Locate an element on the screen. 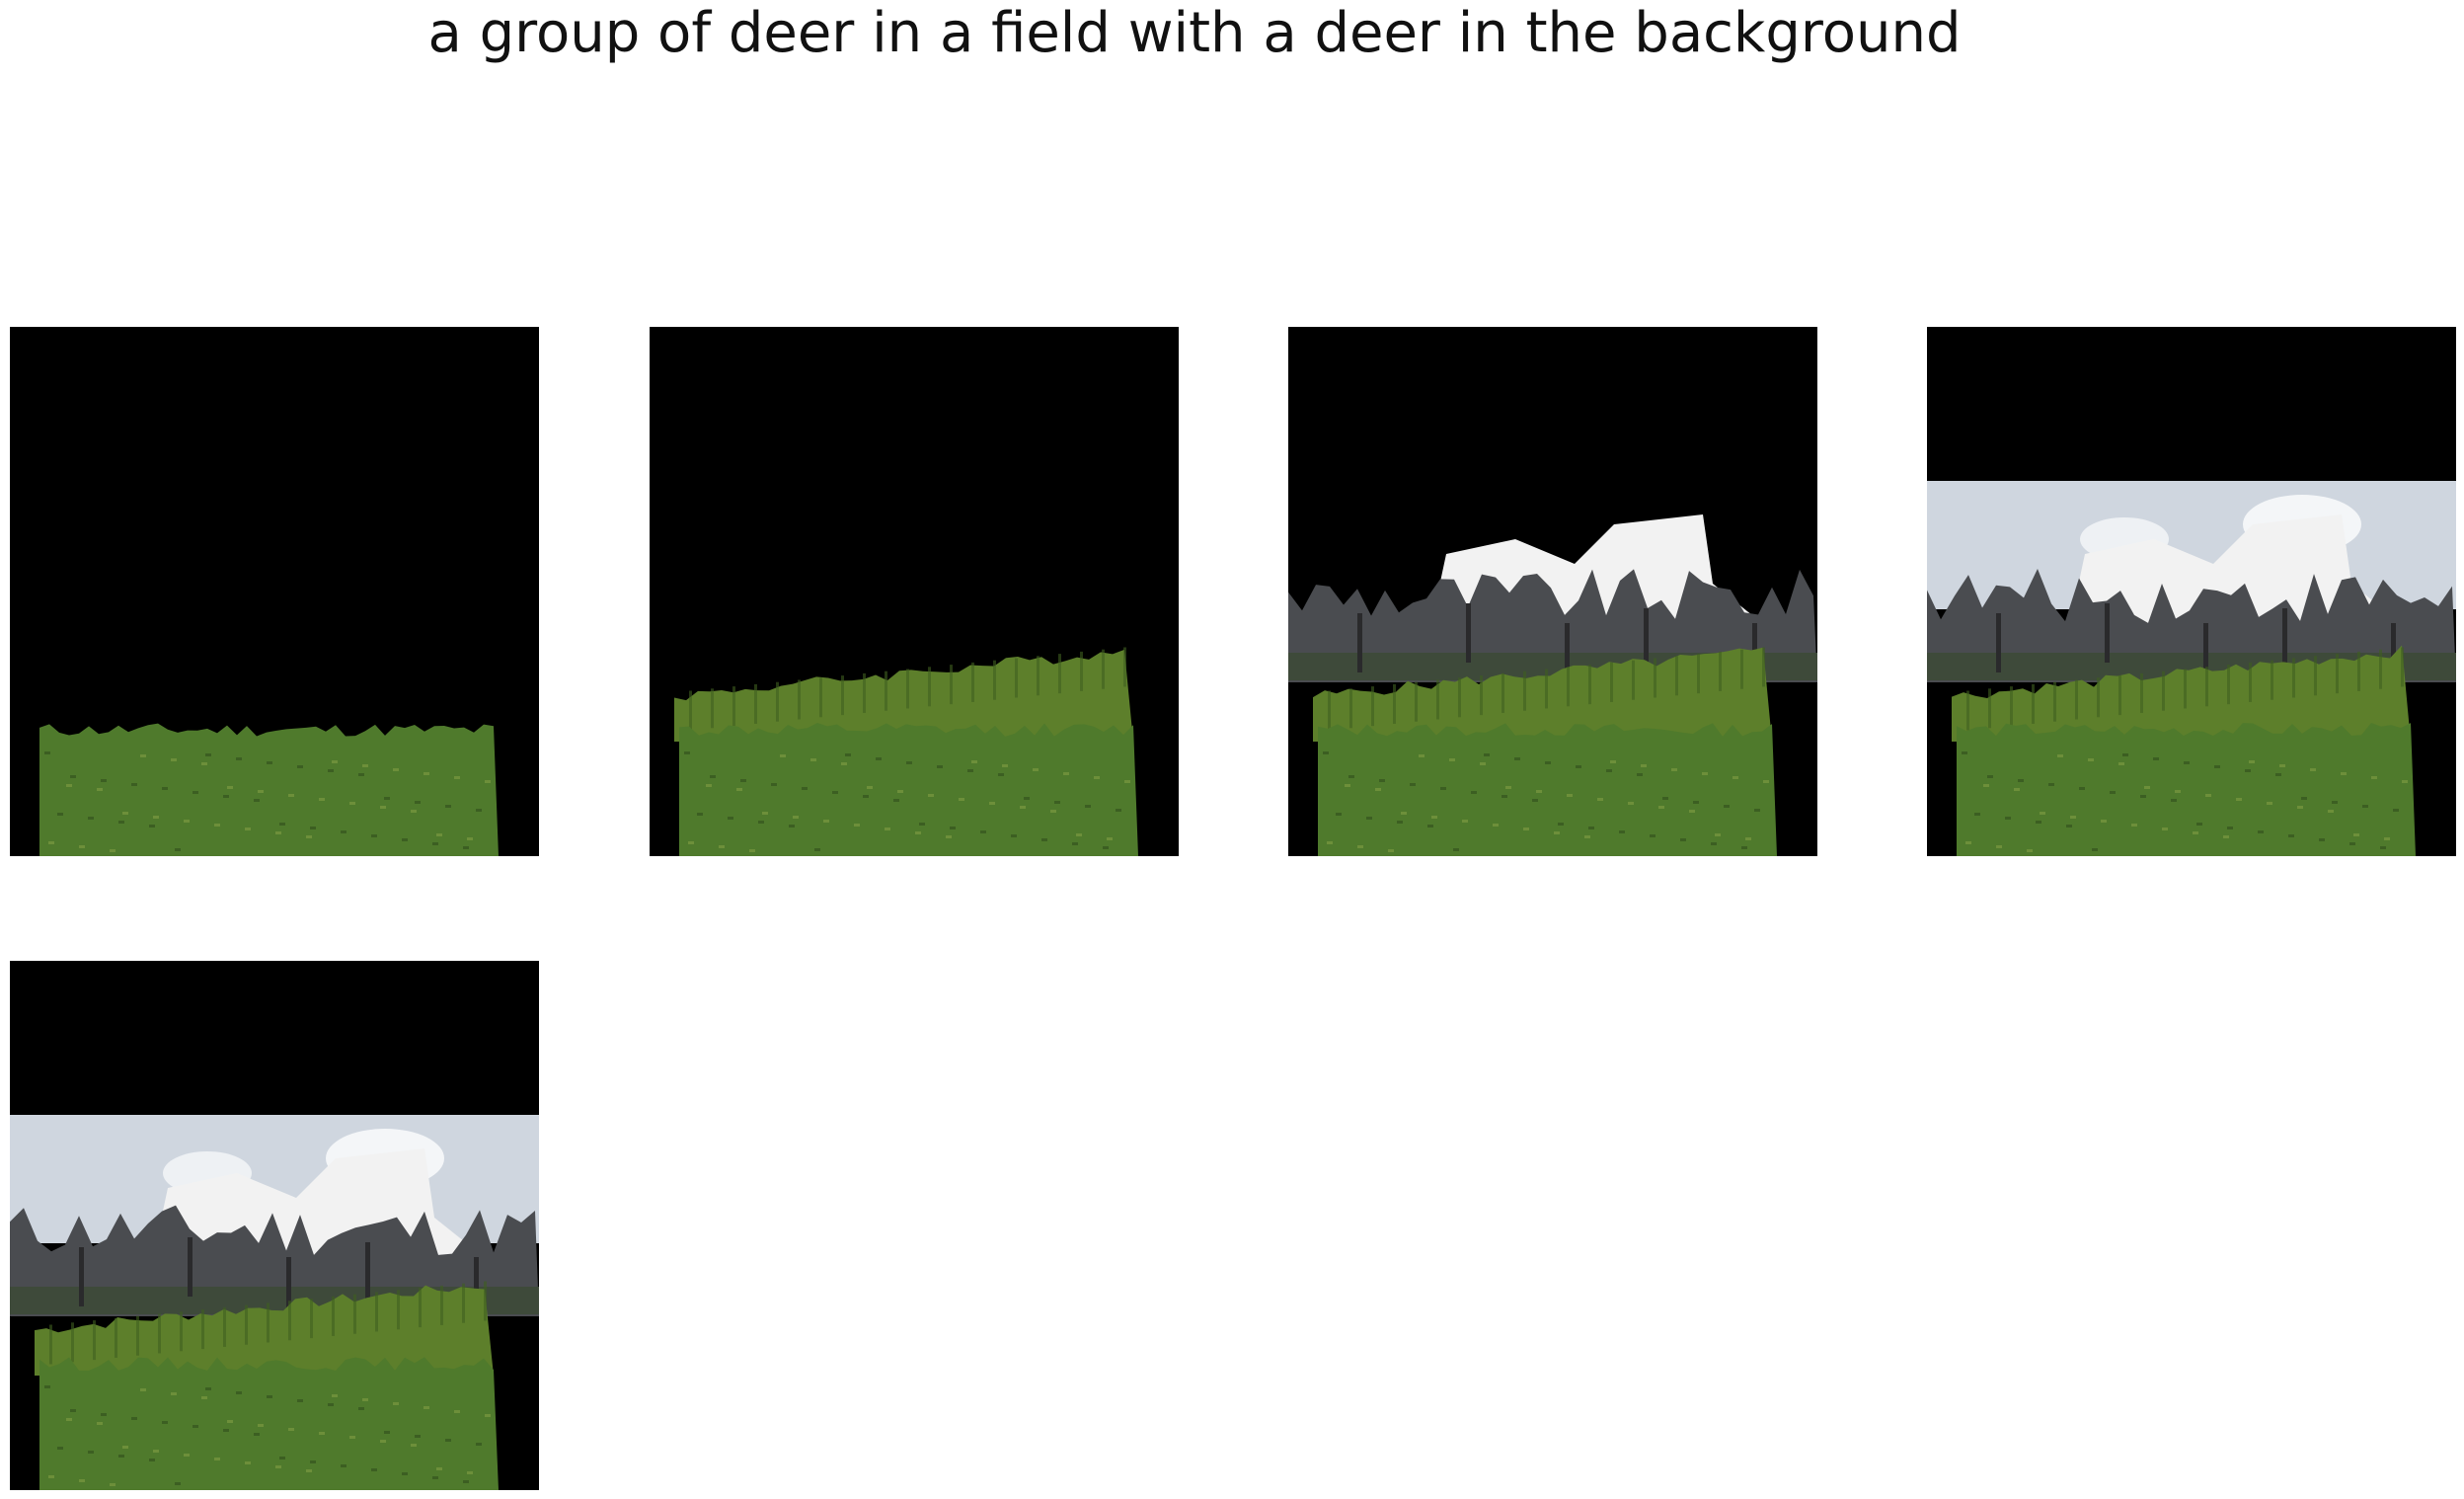 The image size is (2464, 1499). panel-2-scene is located at coordinates (906, 751).